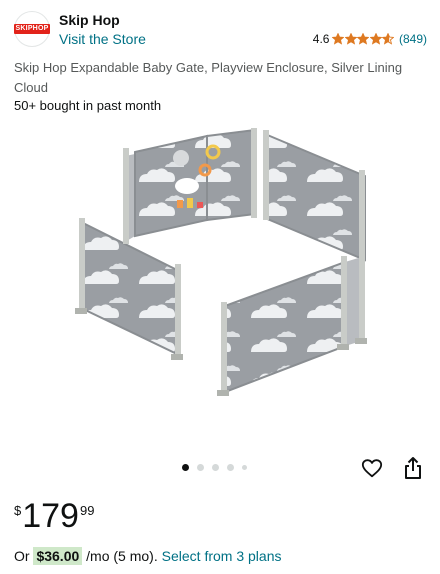  Describe the element at coordinates (321, 39) in the screenshot. I see `rating-value: 4.6` at that location.